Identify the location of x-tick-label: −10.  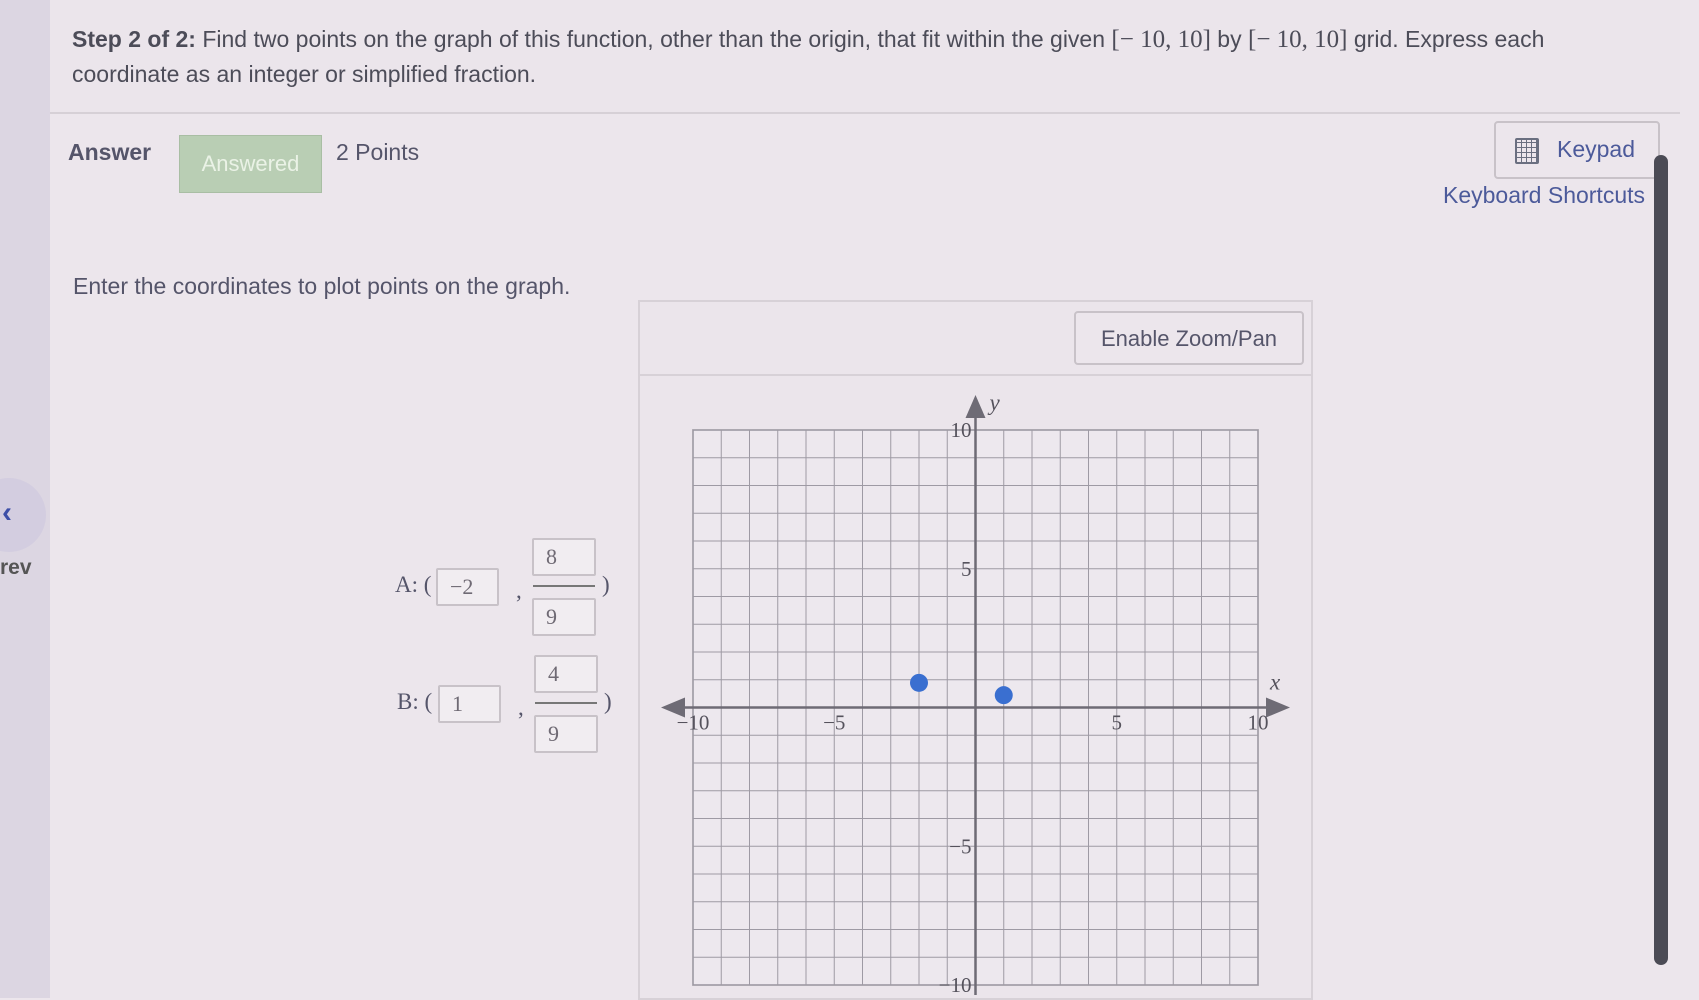
(693, 723).